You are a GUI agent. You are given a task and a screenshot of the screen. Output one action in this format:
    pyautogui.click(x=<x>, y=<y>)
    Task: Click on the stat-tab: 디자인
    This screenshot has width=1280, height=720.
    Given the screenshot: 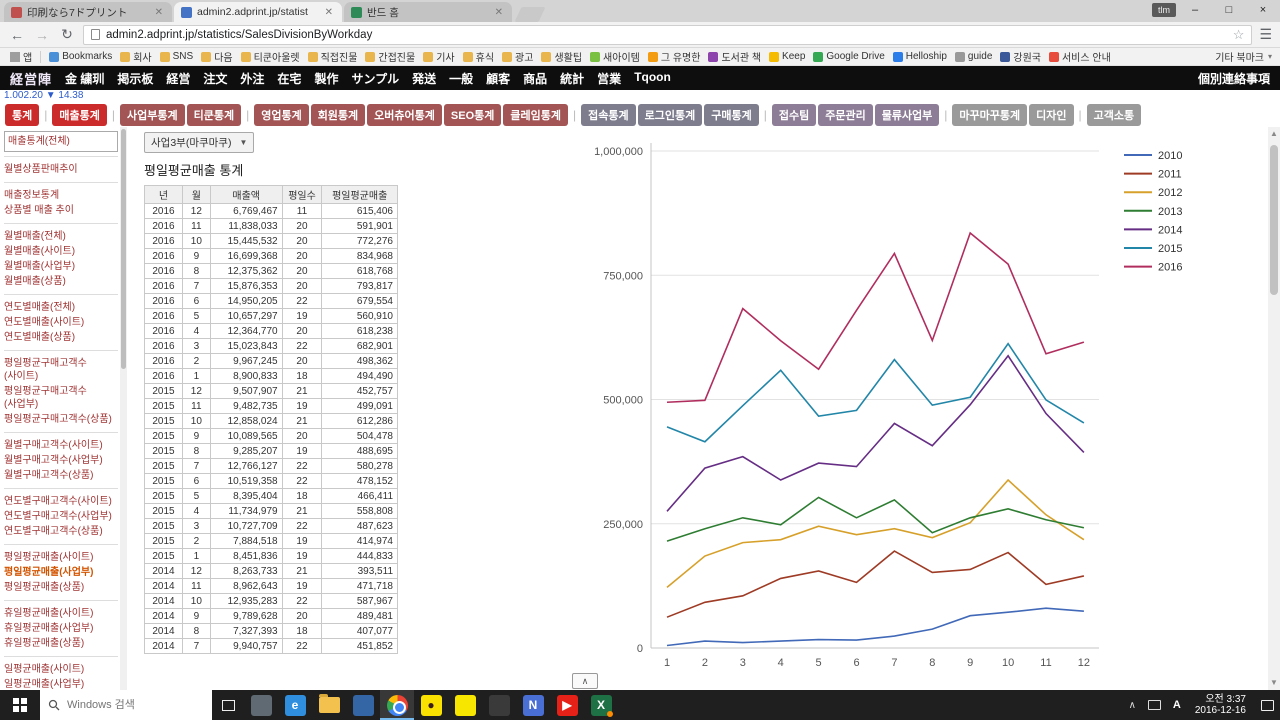 What is the action you would take?
    pyautogui.click(x=1051, y=114)
    